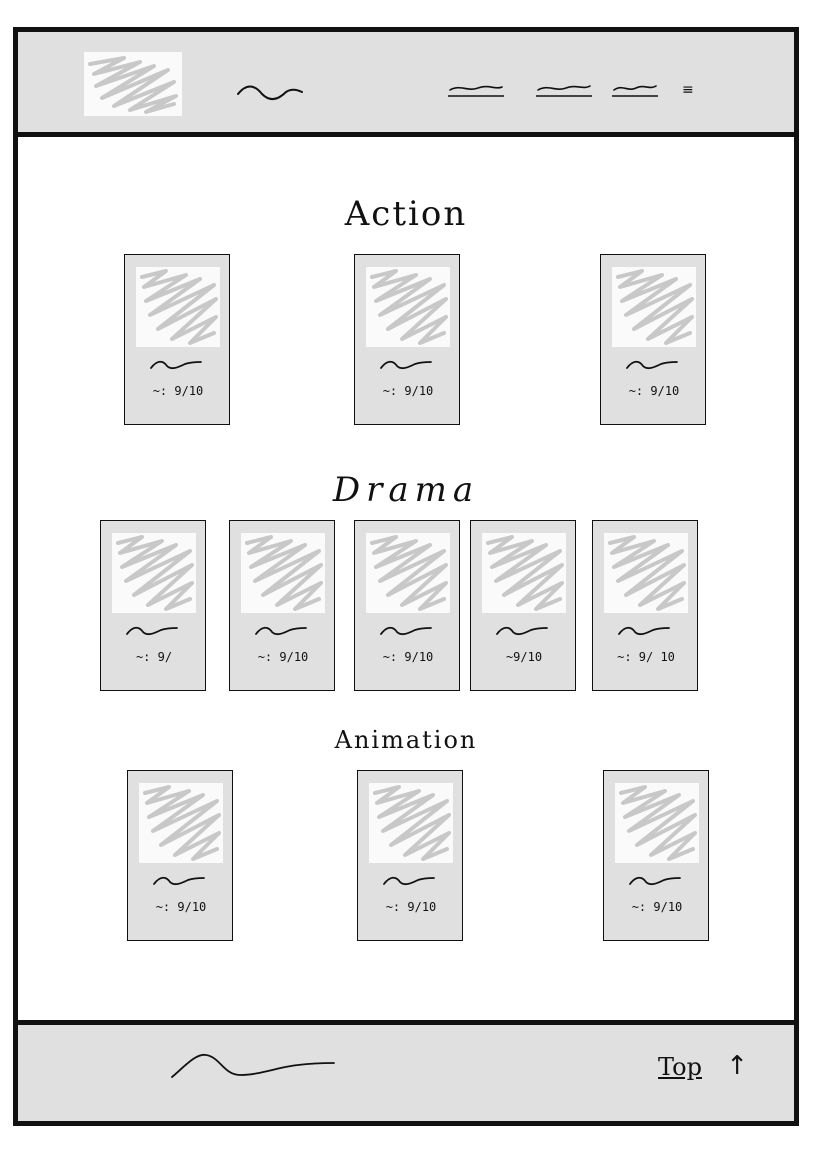 This screenshot has height=1151, width=821. I want to click on movie-card: ~: 9/ 10, so click(645, 605).